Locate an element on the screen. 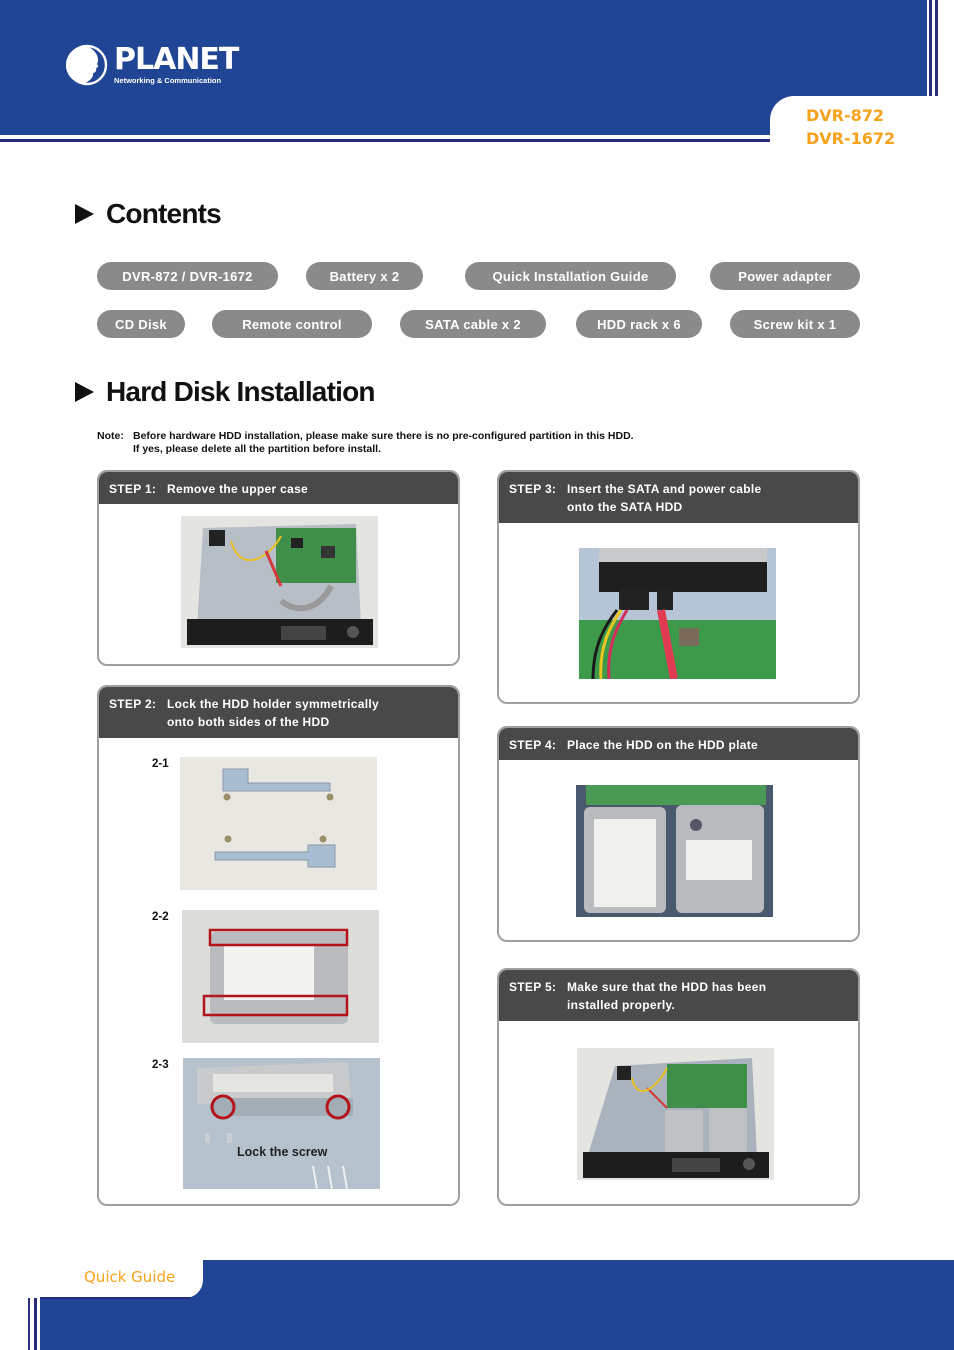  step-header: STEP 4: Place the HDD on the HDD plate is located at coordinates (678, 744).